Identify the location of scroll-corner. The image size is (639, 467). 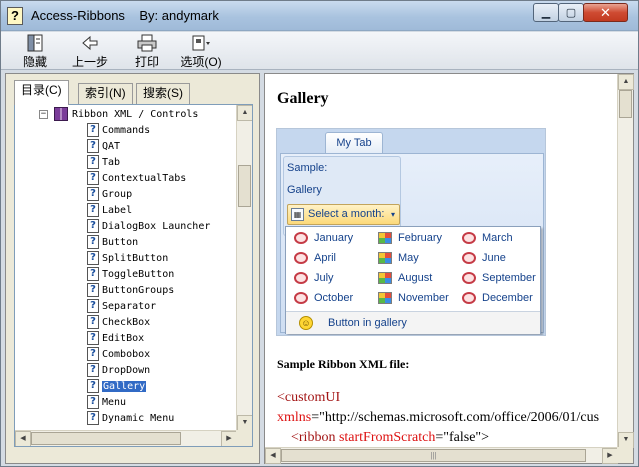
(625, 455).